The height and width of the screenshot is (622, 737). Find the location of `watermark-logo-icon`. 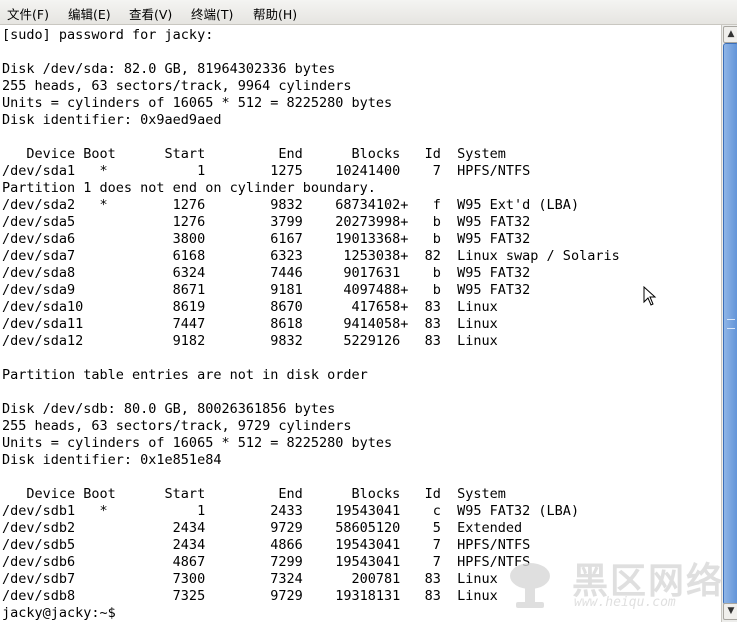

watermark-logo-icon is located at coordinates (530, 585).